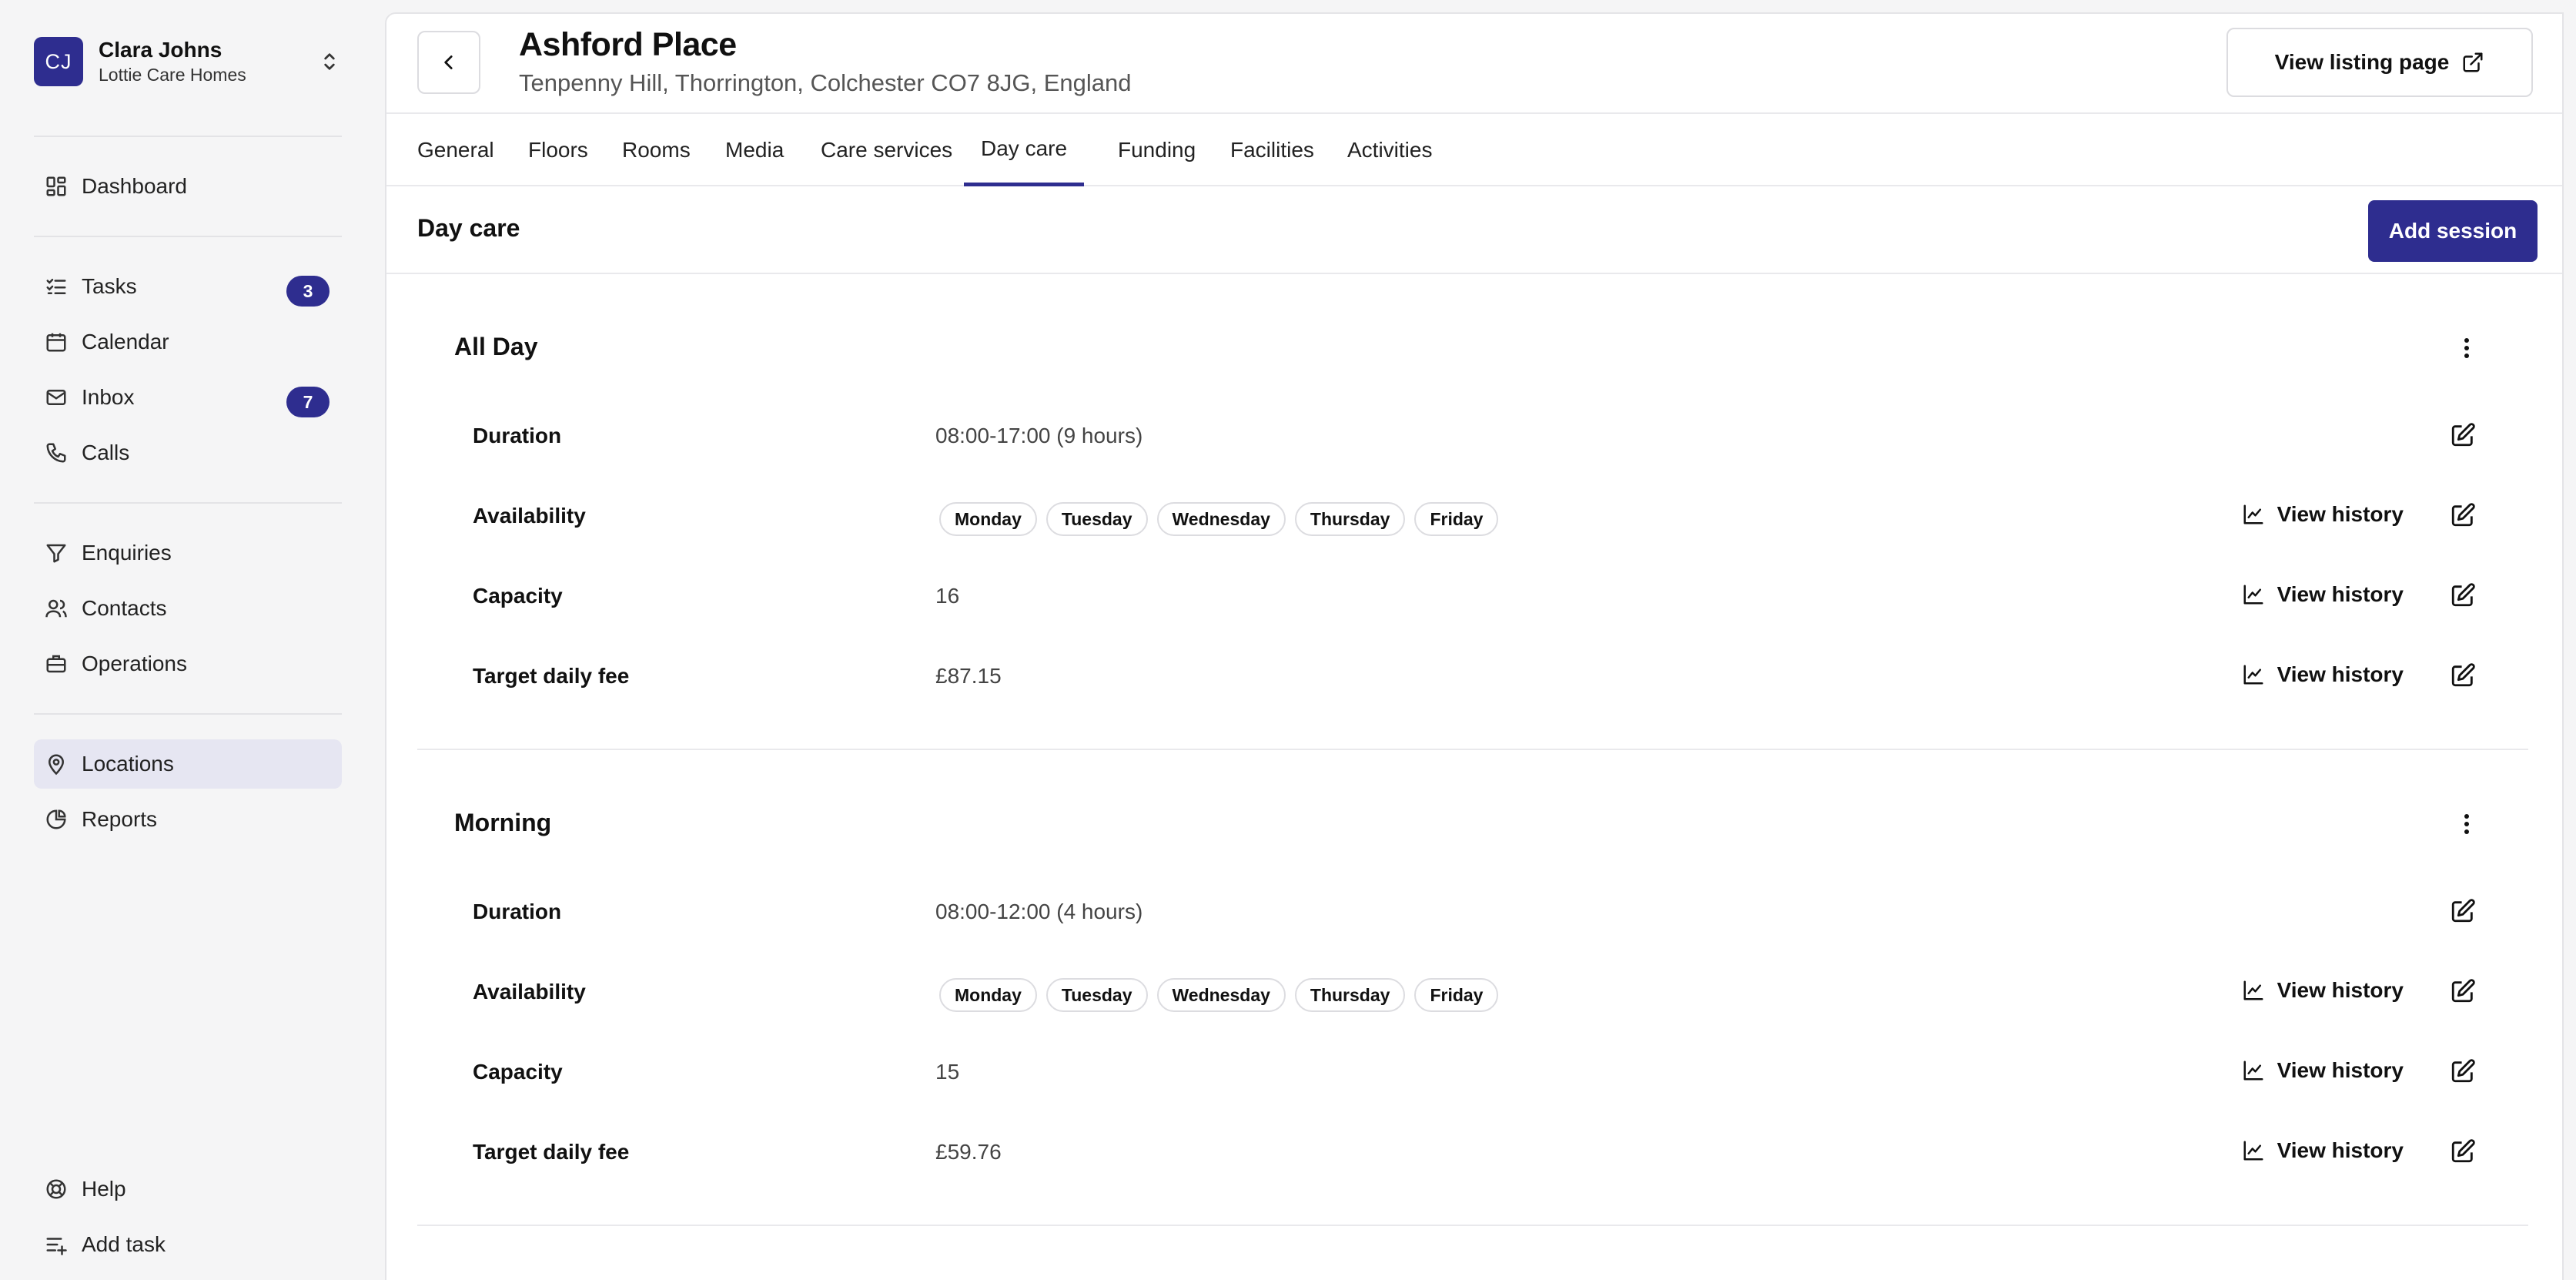  What do you see at coordinates (1097, 519) in the screenshot?
I see `day-chip: Tuesday` at bounding box center [1097, 519].